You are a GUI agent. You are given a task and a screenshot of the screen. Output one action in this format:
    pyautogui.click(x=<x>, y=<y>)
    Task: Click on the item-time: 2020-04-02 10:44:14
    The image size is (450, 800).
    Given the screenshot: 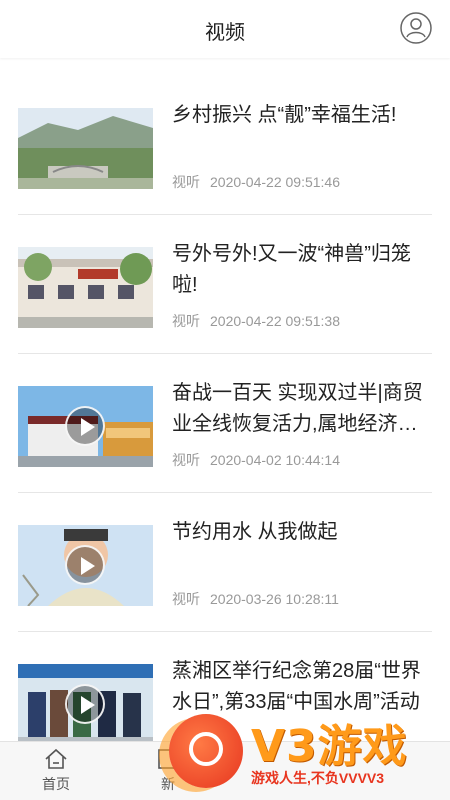 What is the action you would take?
    pyautogui.click(x=275, y=460)
    